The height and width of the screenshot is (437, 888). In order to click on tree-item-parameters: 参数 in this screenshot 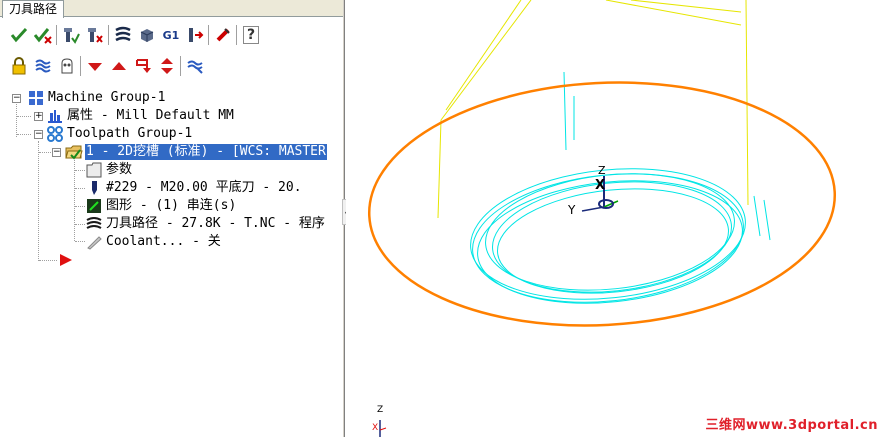, I will do `click(109, 170)`.